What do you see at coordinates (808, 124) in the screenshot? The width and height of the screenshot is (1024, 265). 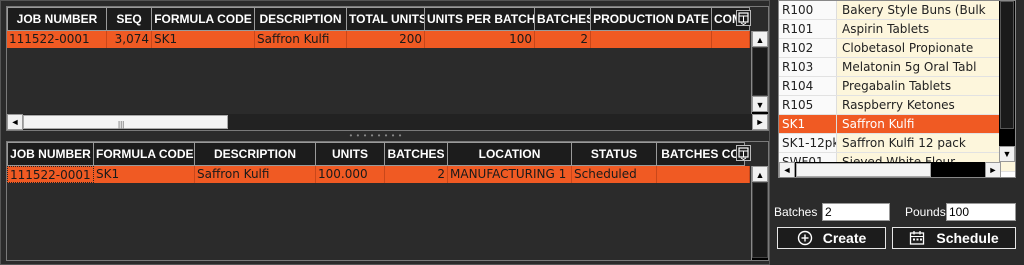 I see `list-item-code: SK1` at bounding box center [808, 124].